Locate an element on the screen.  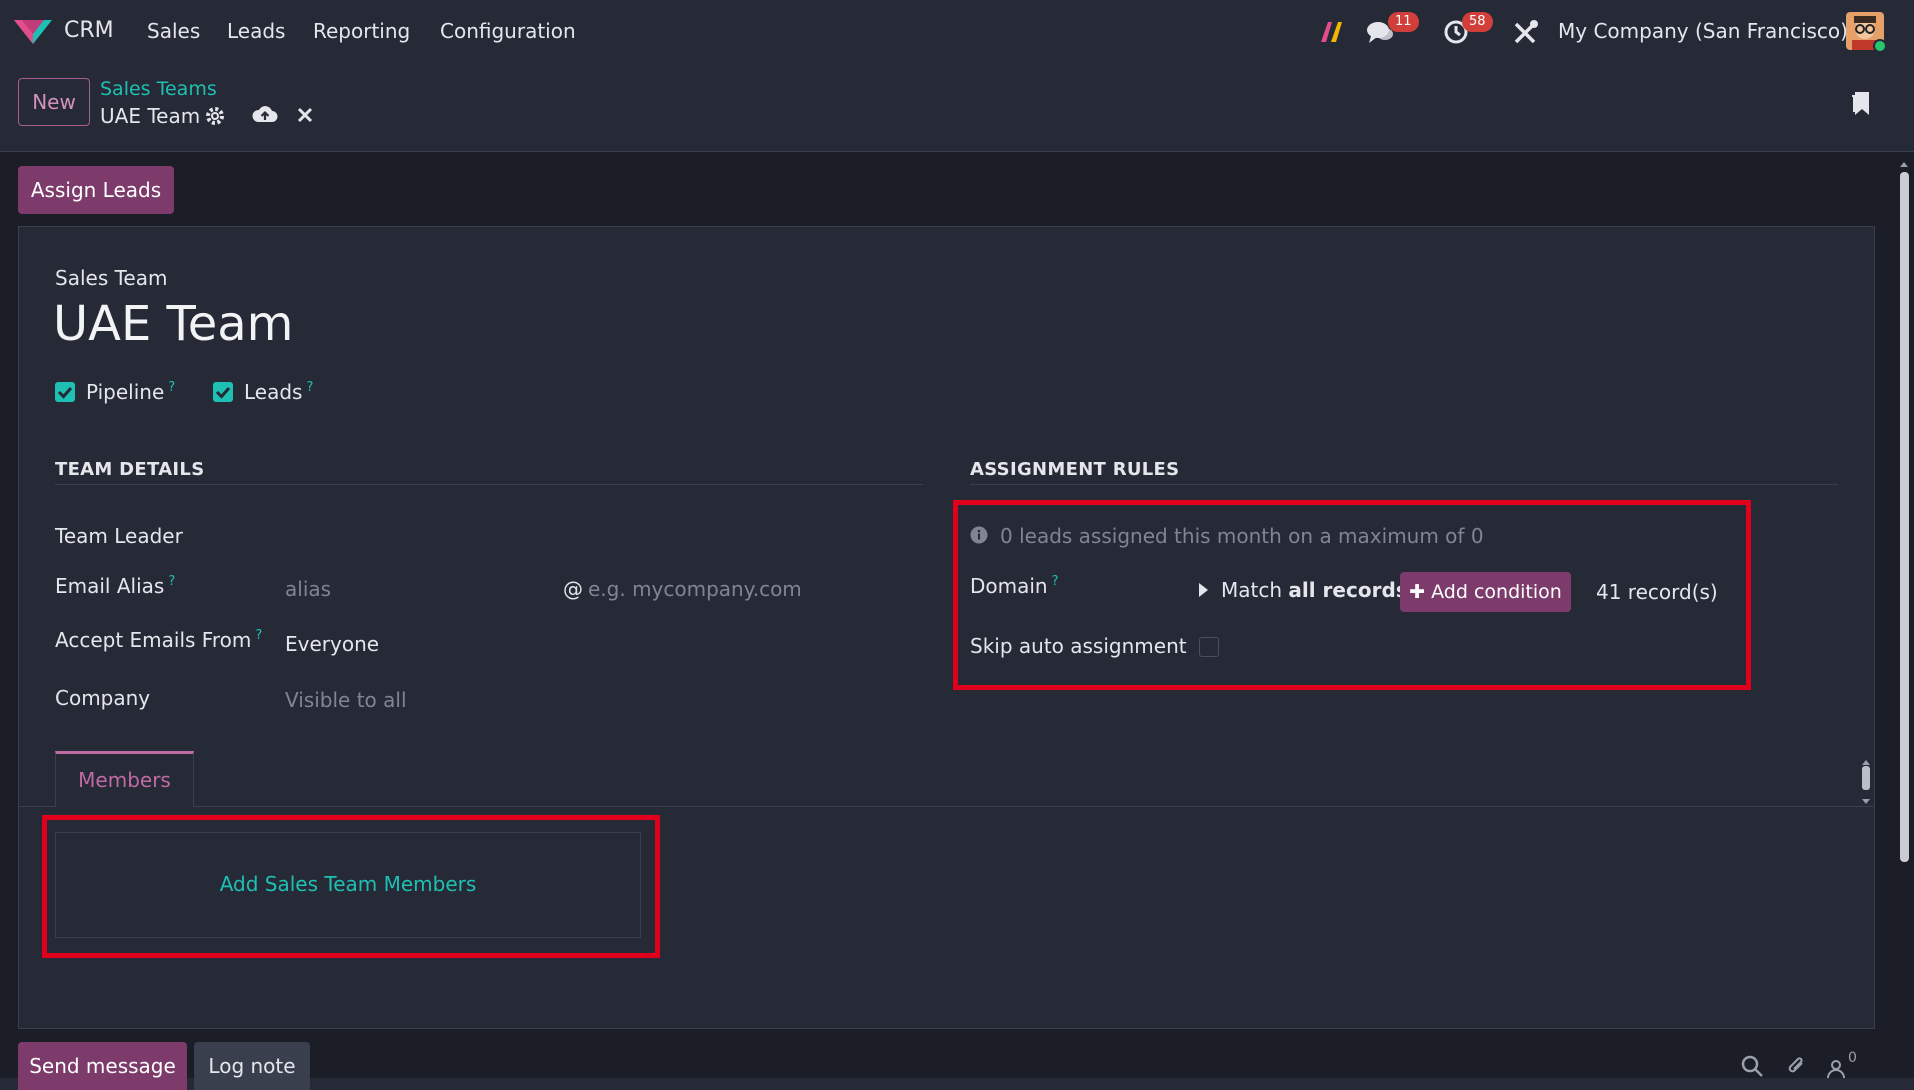
search-icon is located at coordinates (1752, 1066).